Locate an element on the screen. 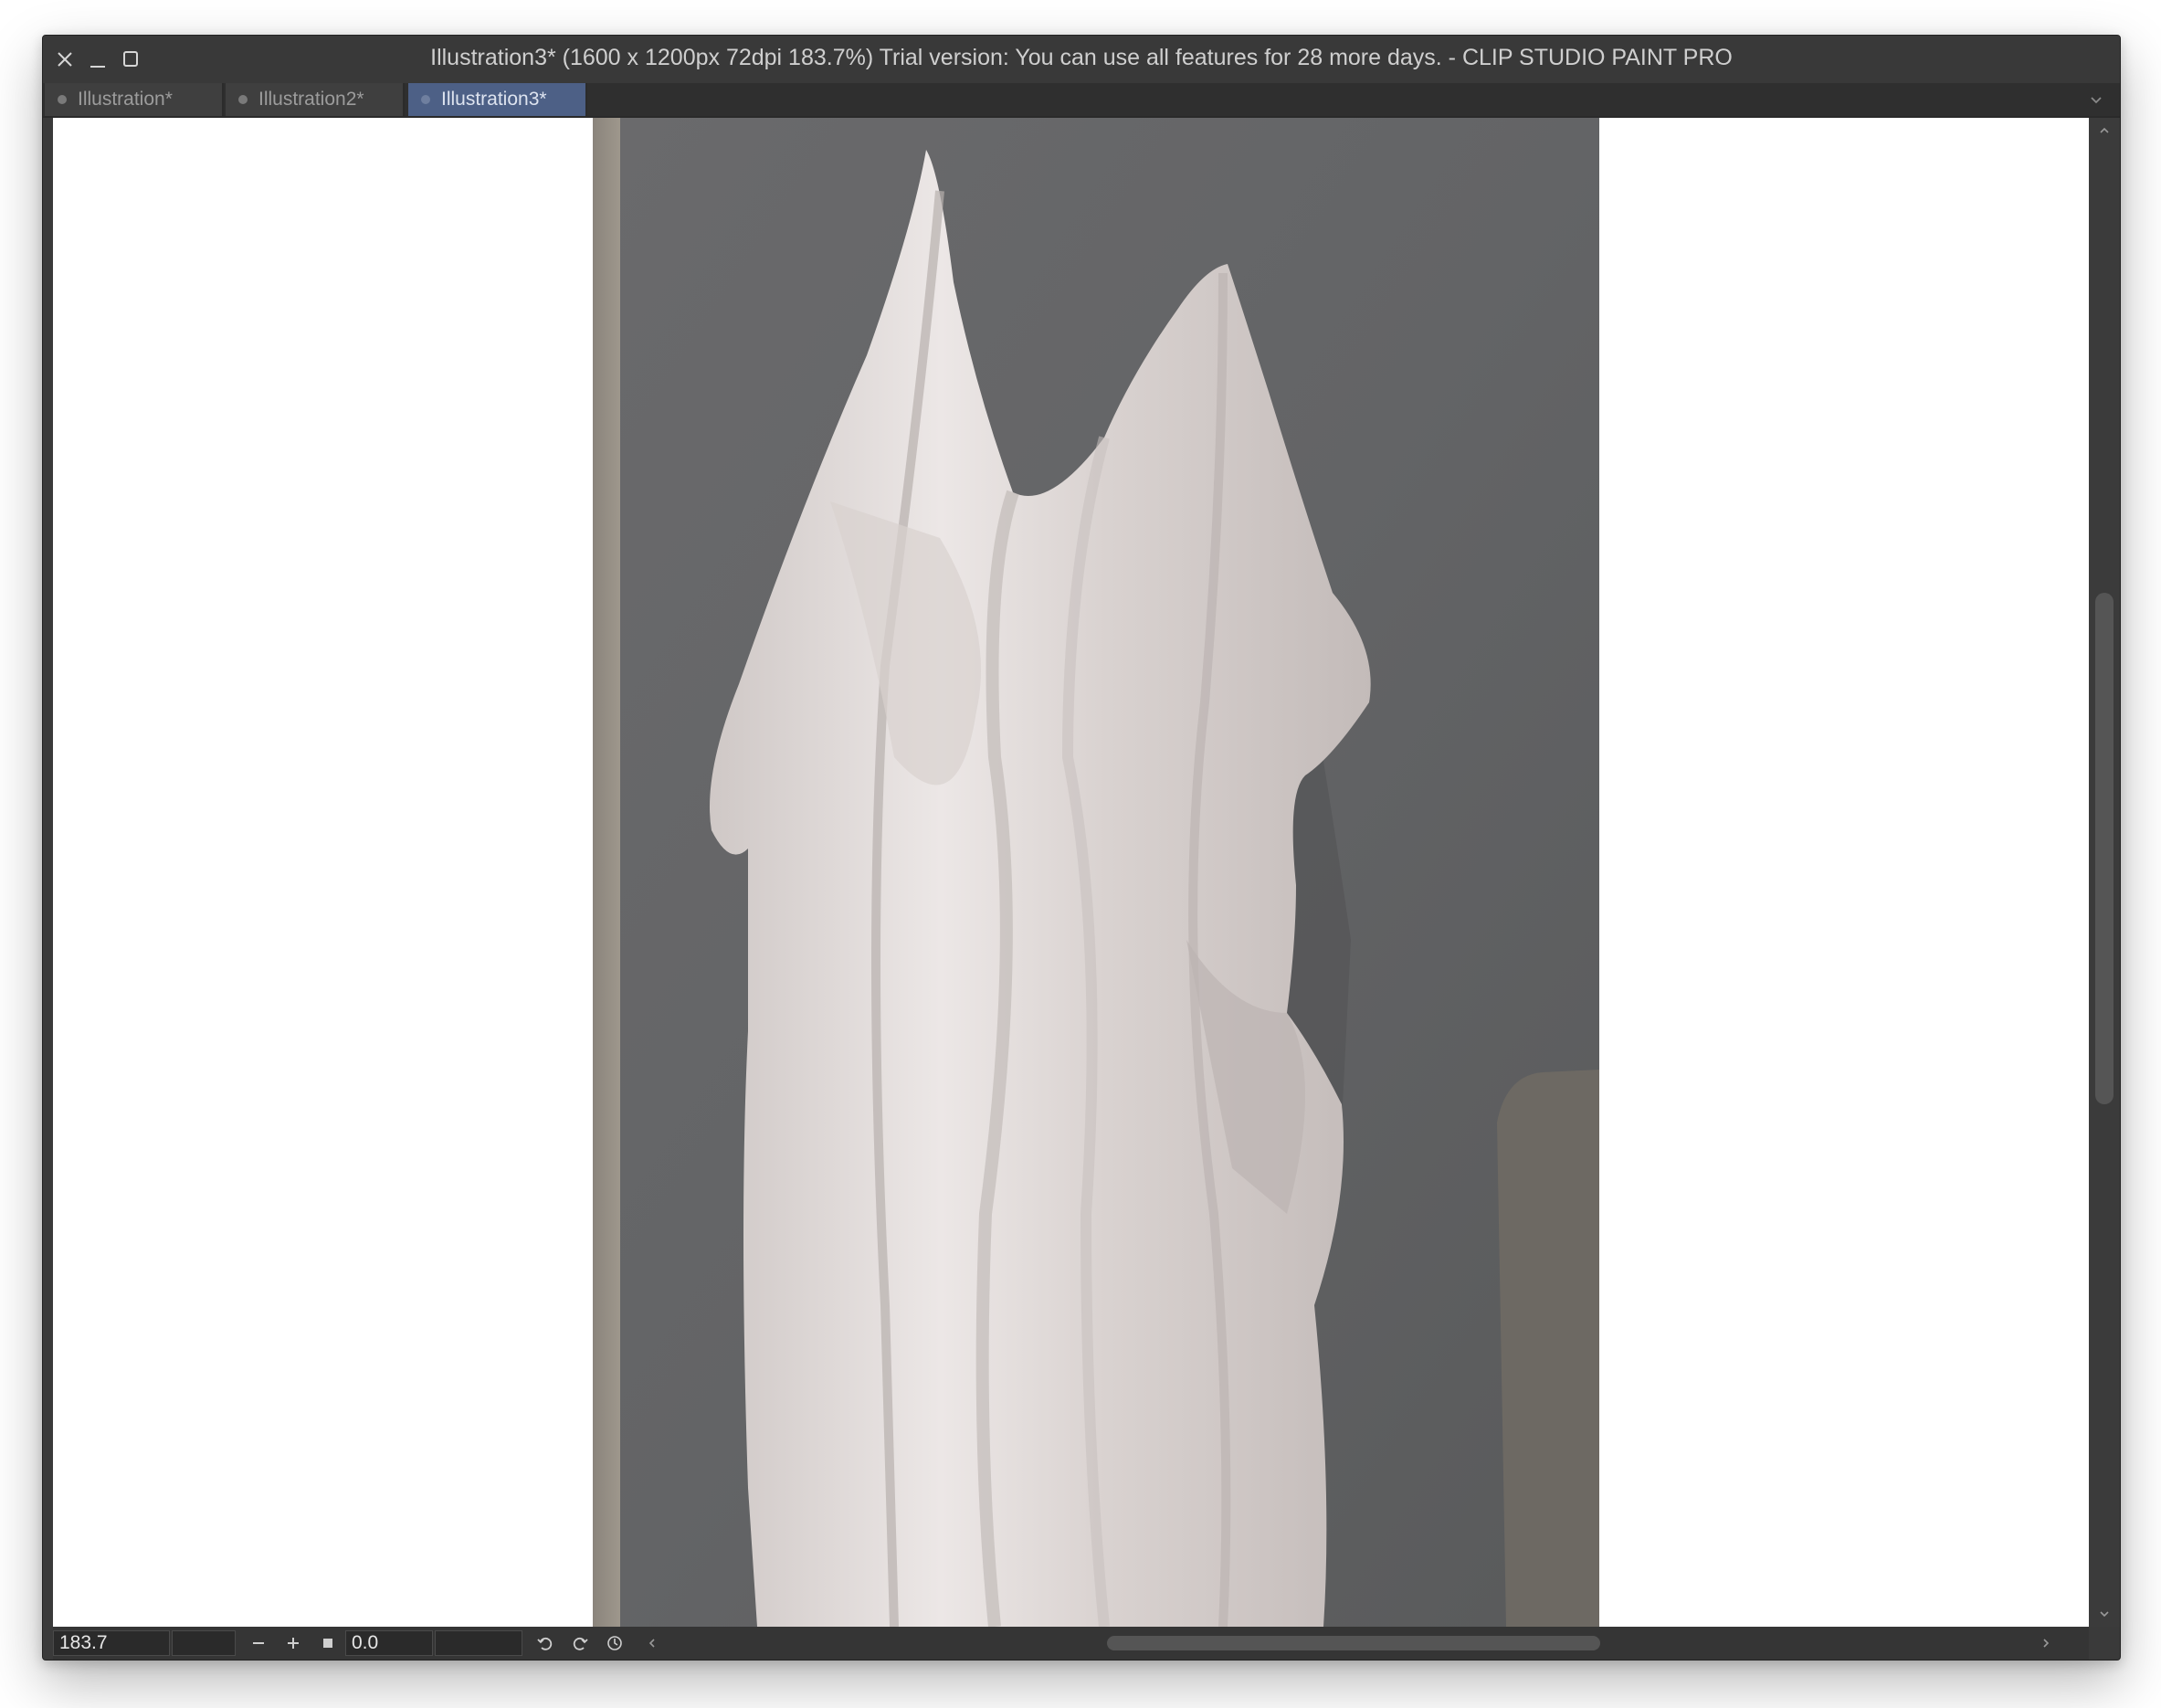  rotation-dropdown is located at coordinates (479, 1643).